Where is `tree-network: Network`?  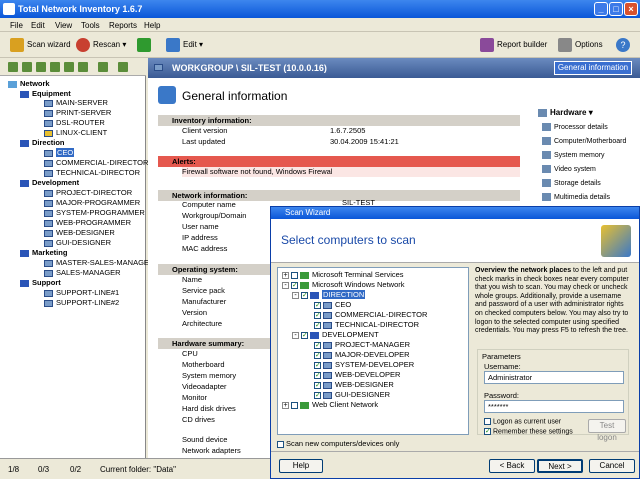 tree-network: Network is located at coordinates (29, 83).